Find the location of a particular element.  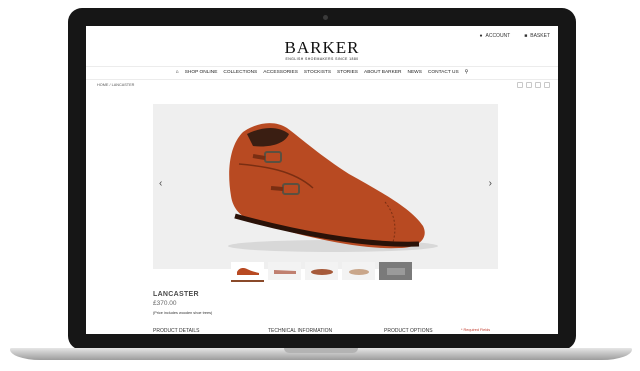

laptop-notch is located at coordinates (321, 350).